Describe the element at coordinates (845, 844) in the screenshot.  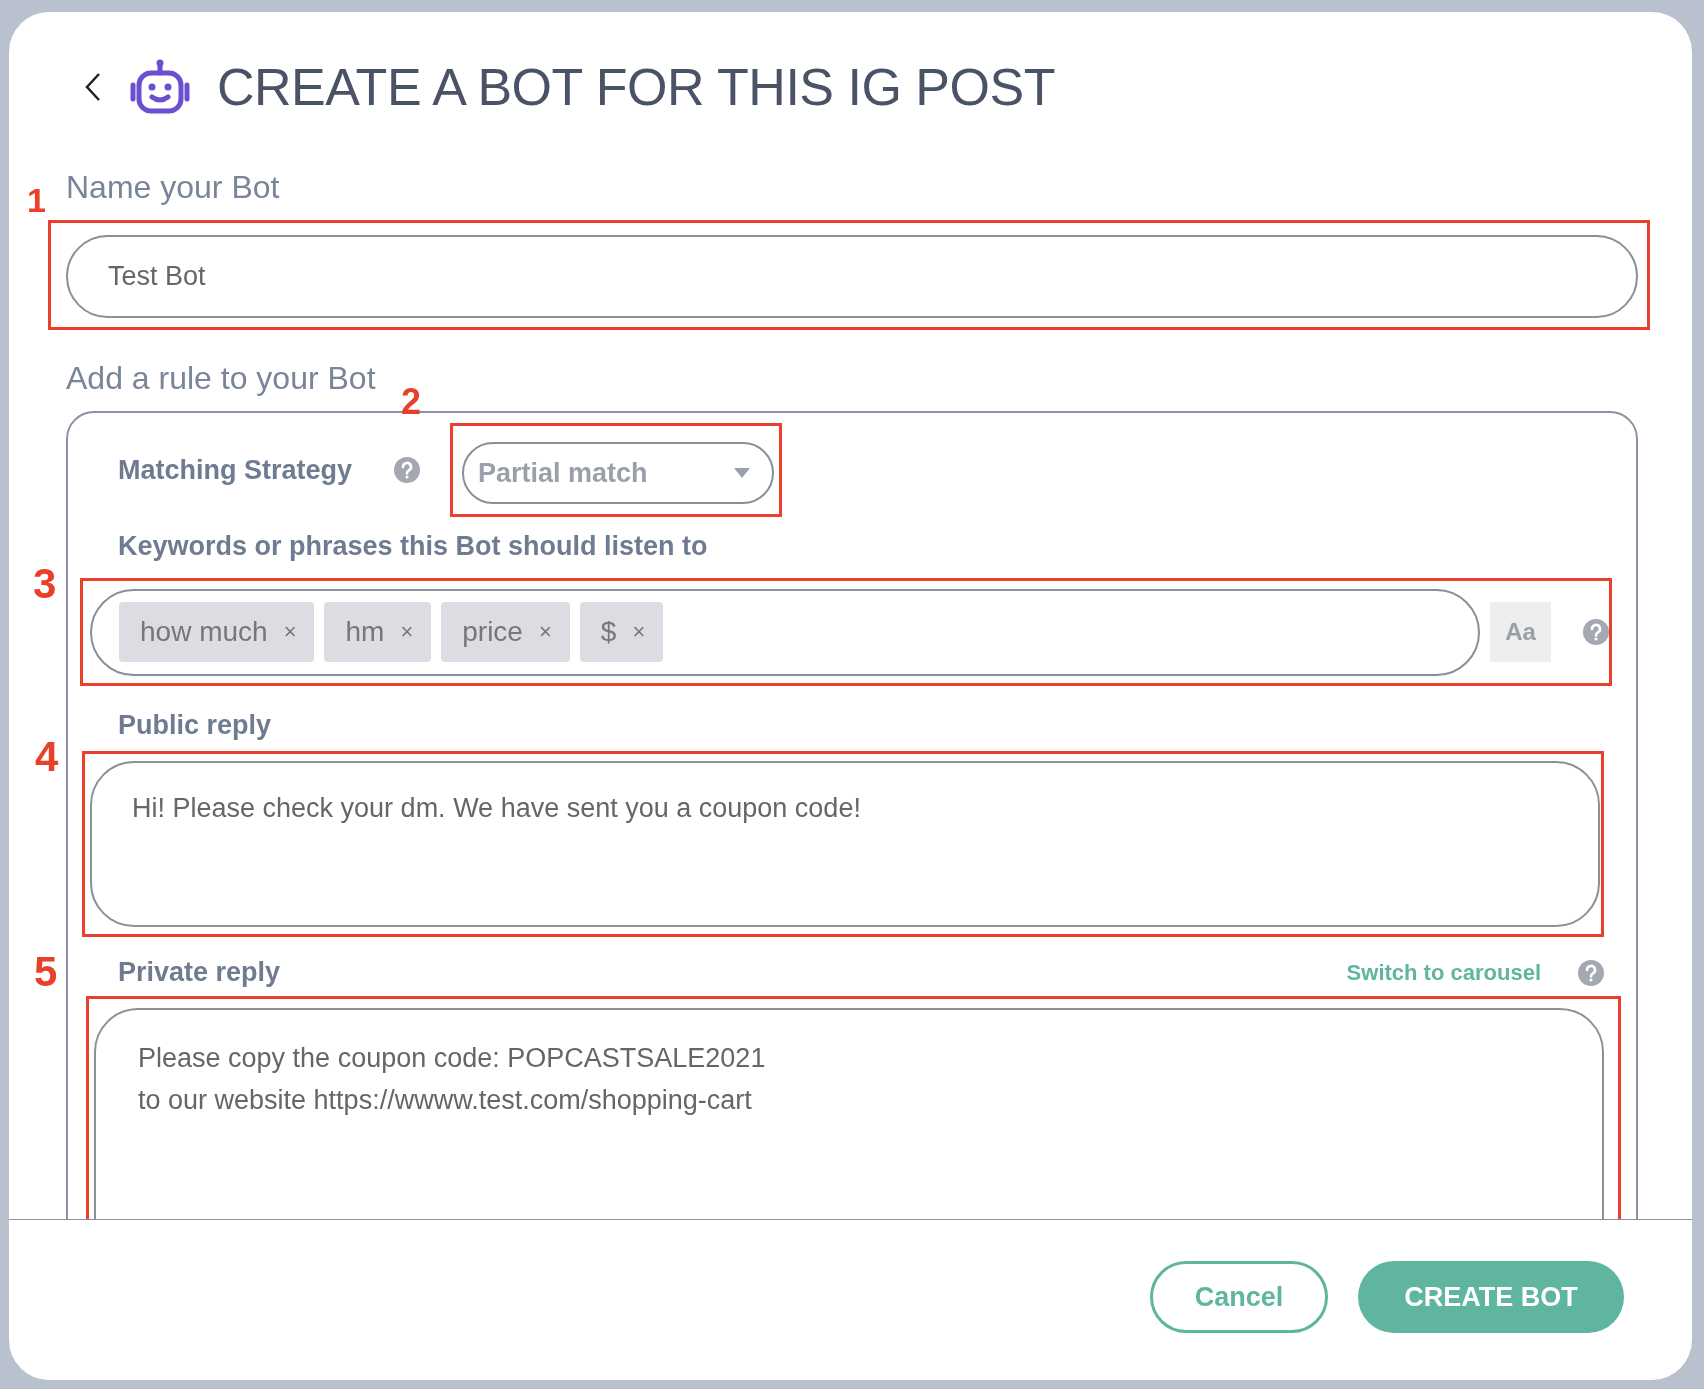
I see `public-reply-field: Hi! Please check your dm. We have sent you a coupon code!` at that location.